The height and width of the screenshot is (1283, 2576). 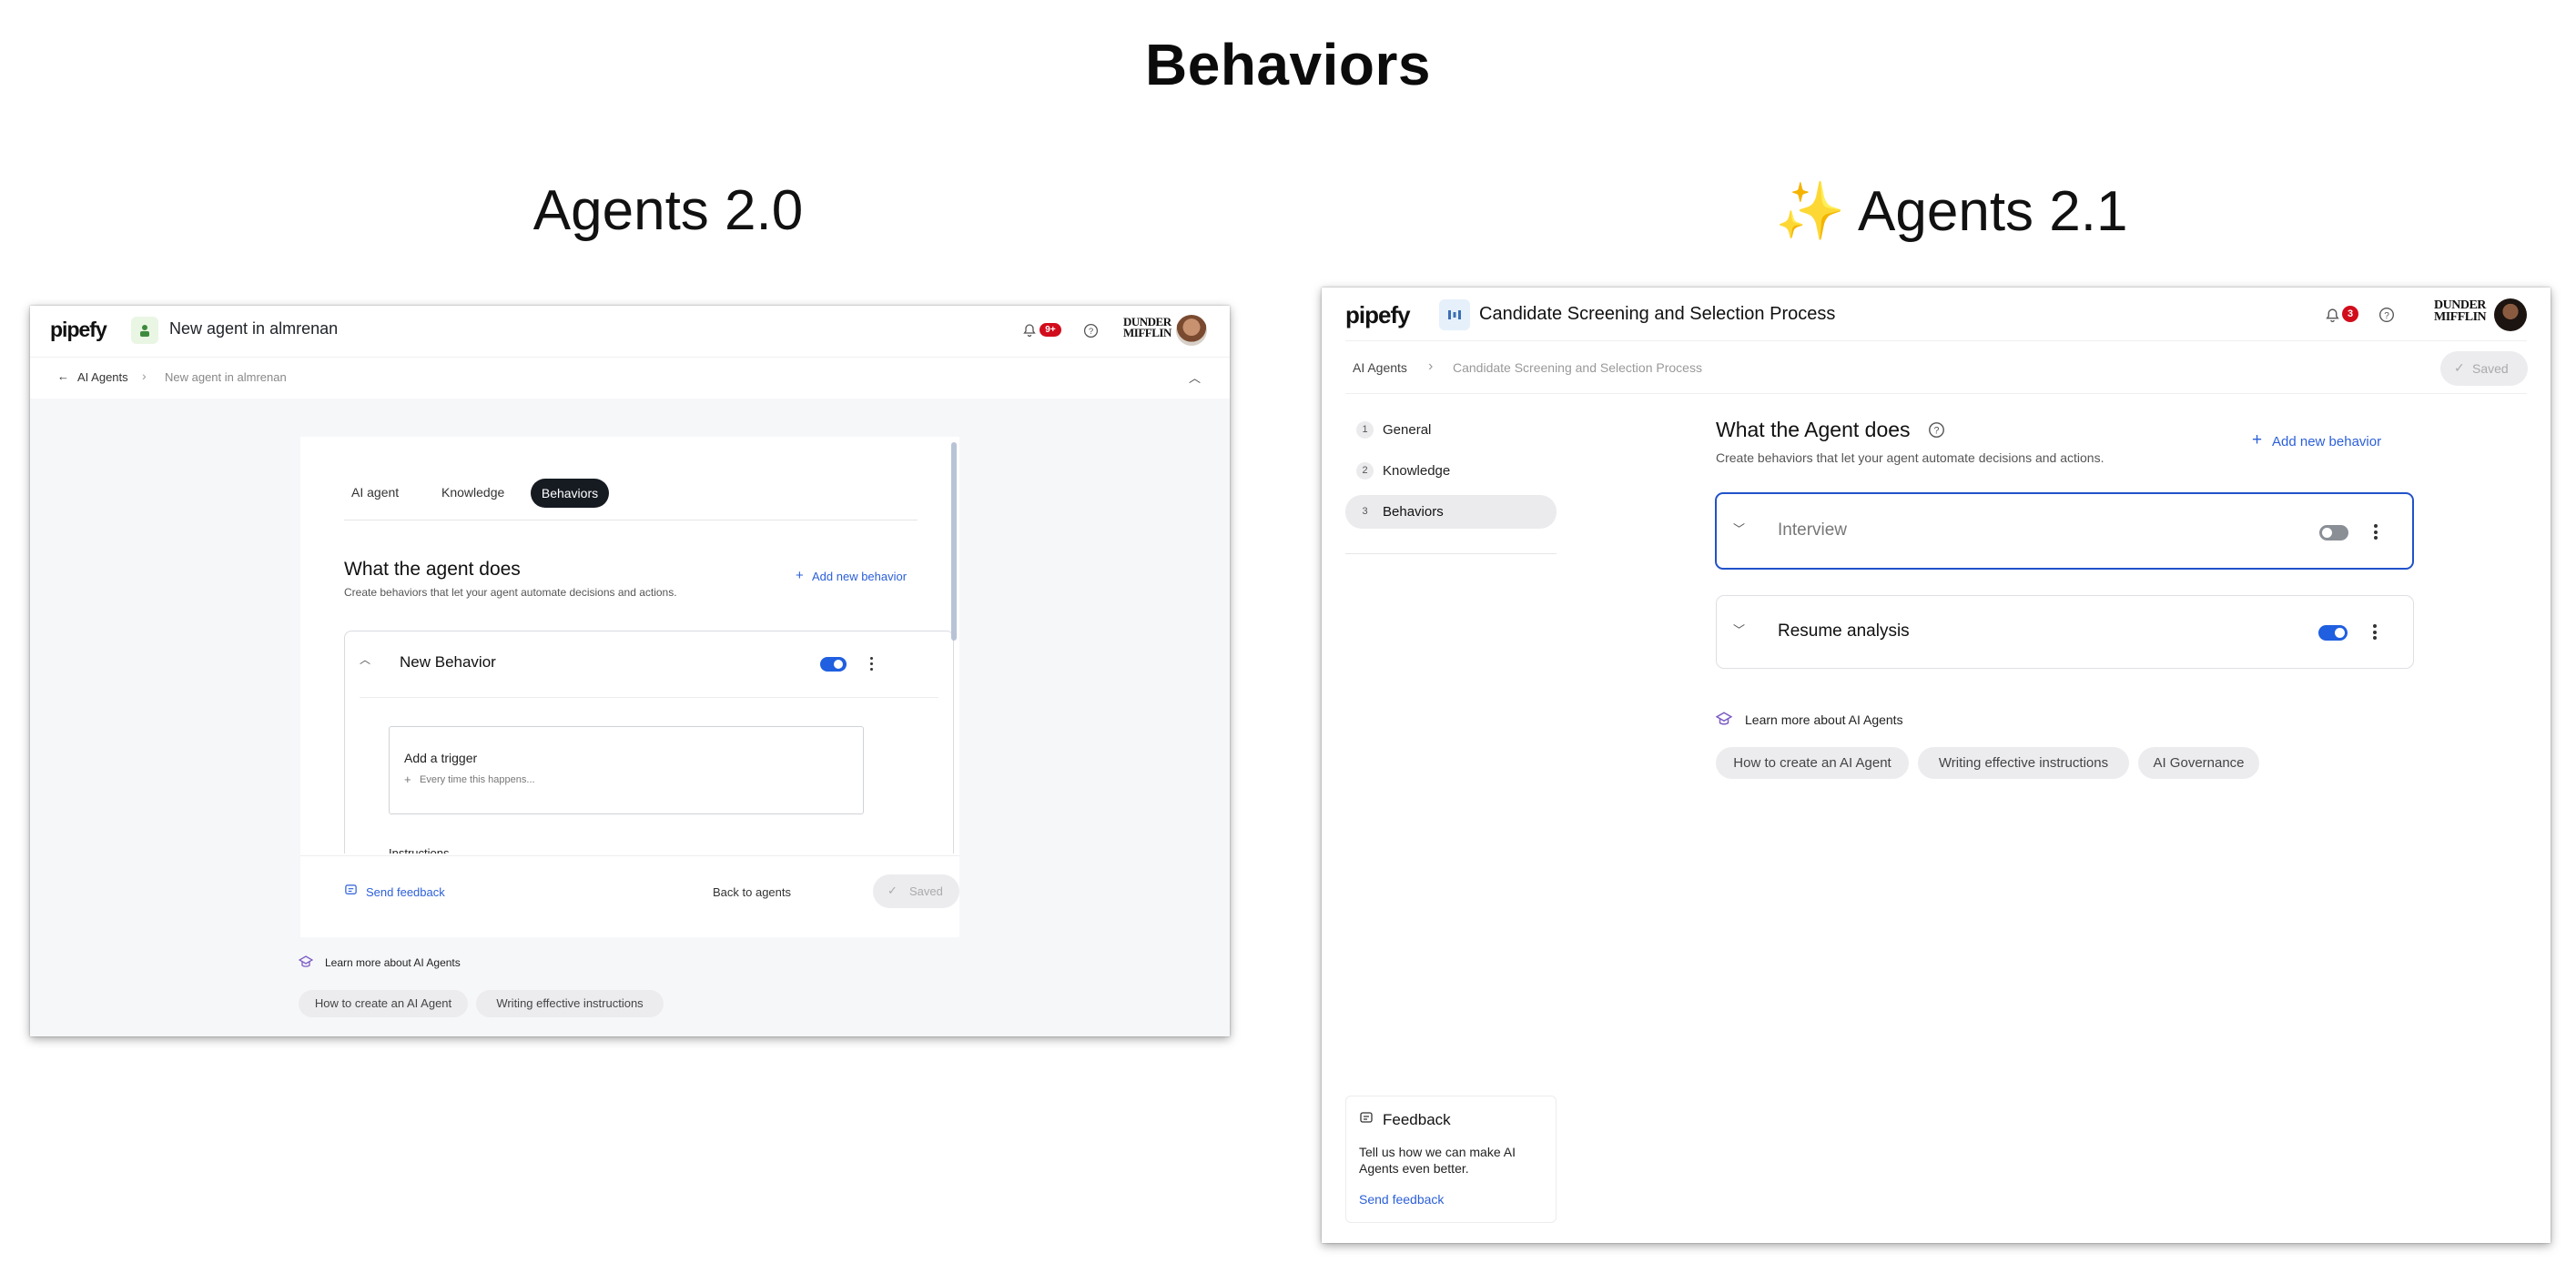 What do you see at coordinates (144, 376) in the screenshot?
I see `chevron-right-icon: ›` at bounding box center [144, 376].